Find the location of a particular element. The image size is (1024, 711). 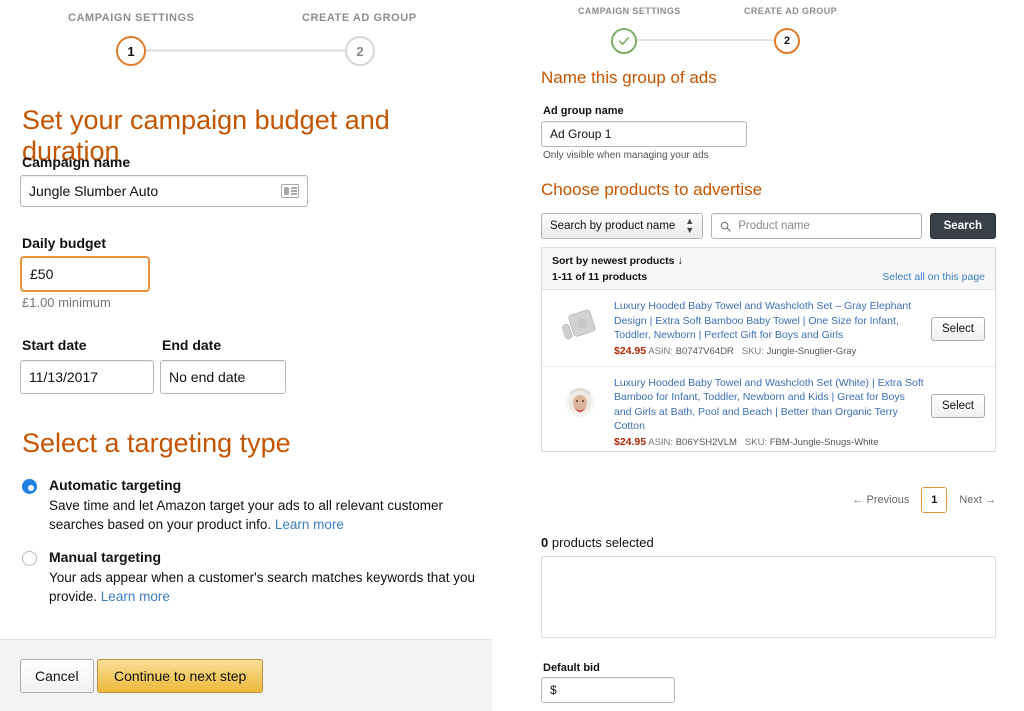

sort-label: Sort by newest products is located at coordinates (613, 261).